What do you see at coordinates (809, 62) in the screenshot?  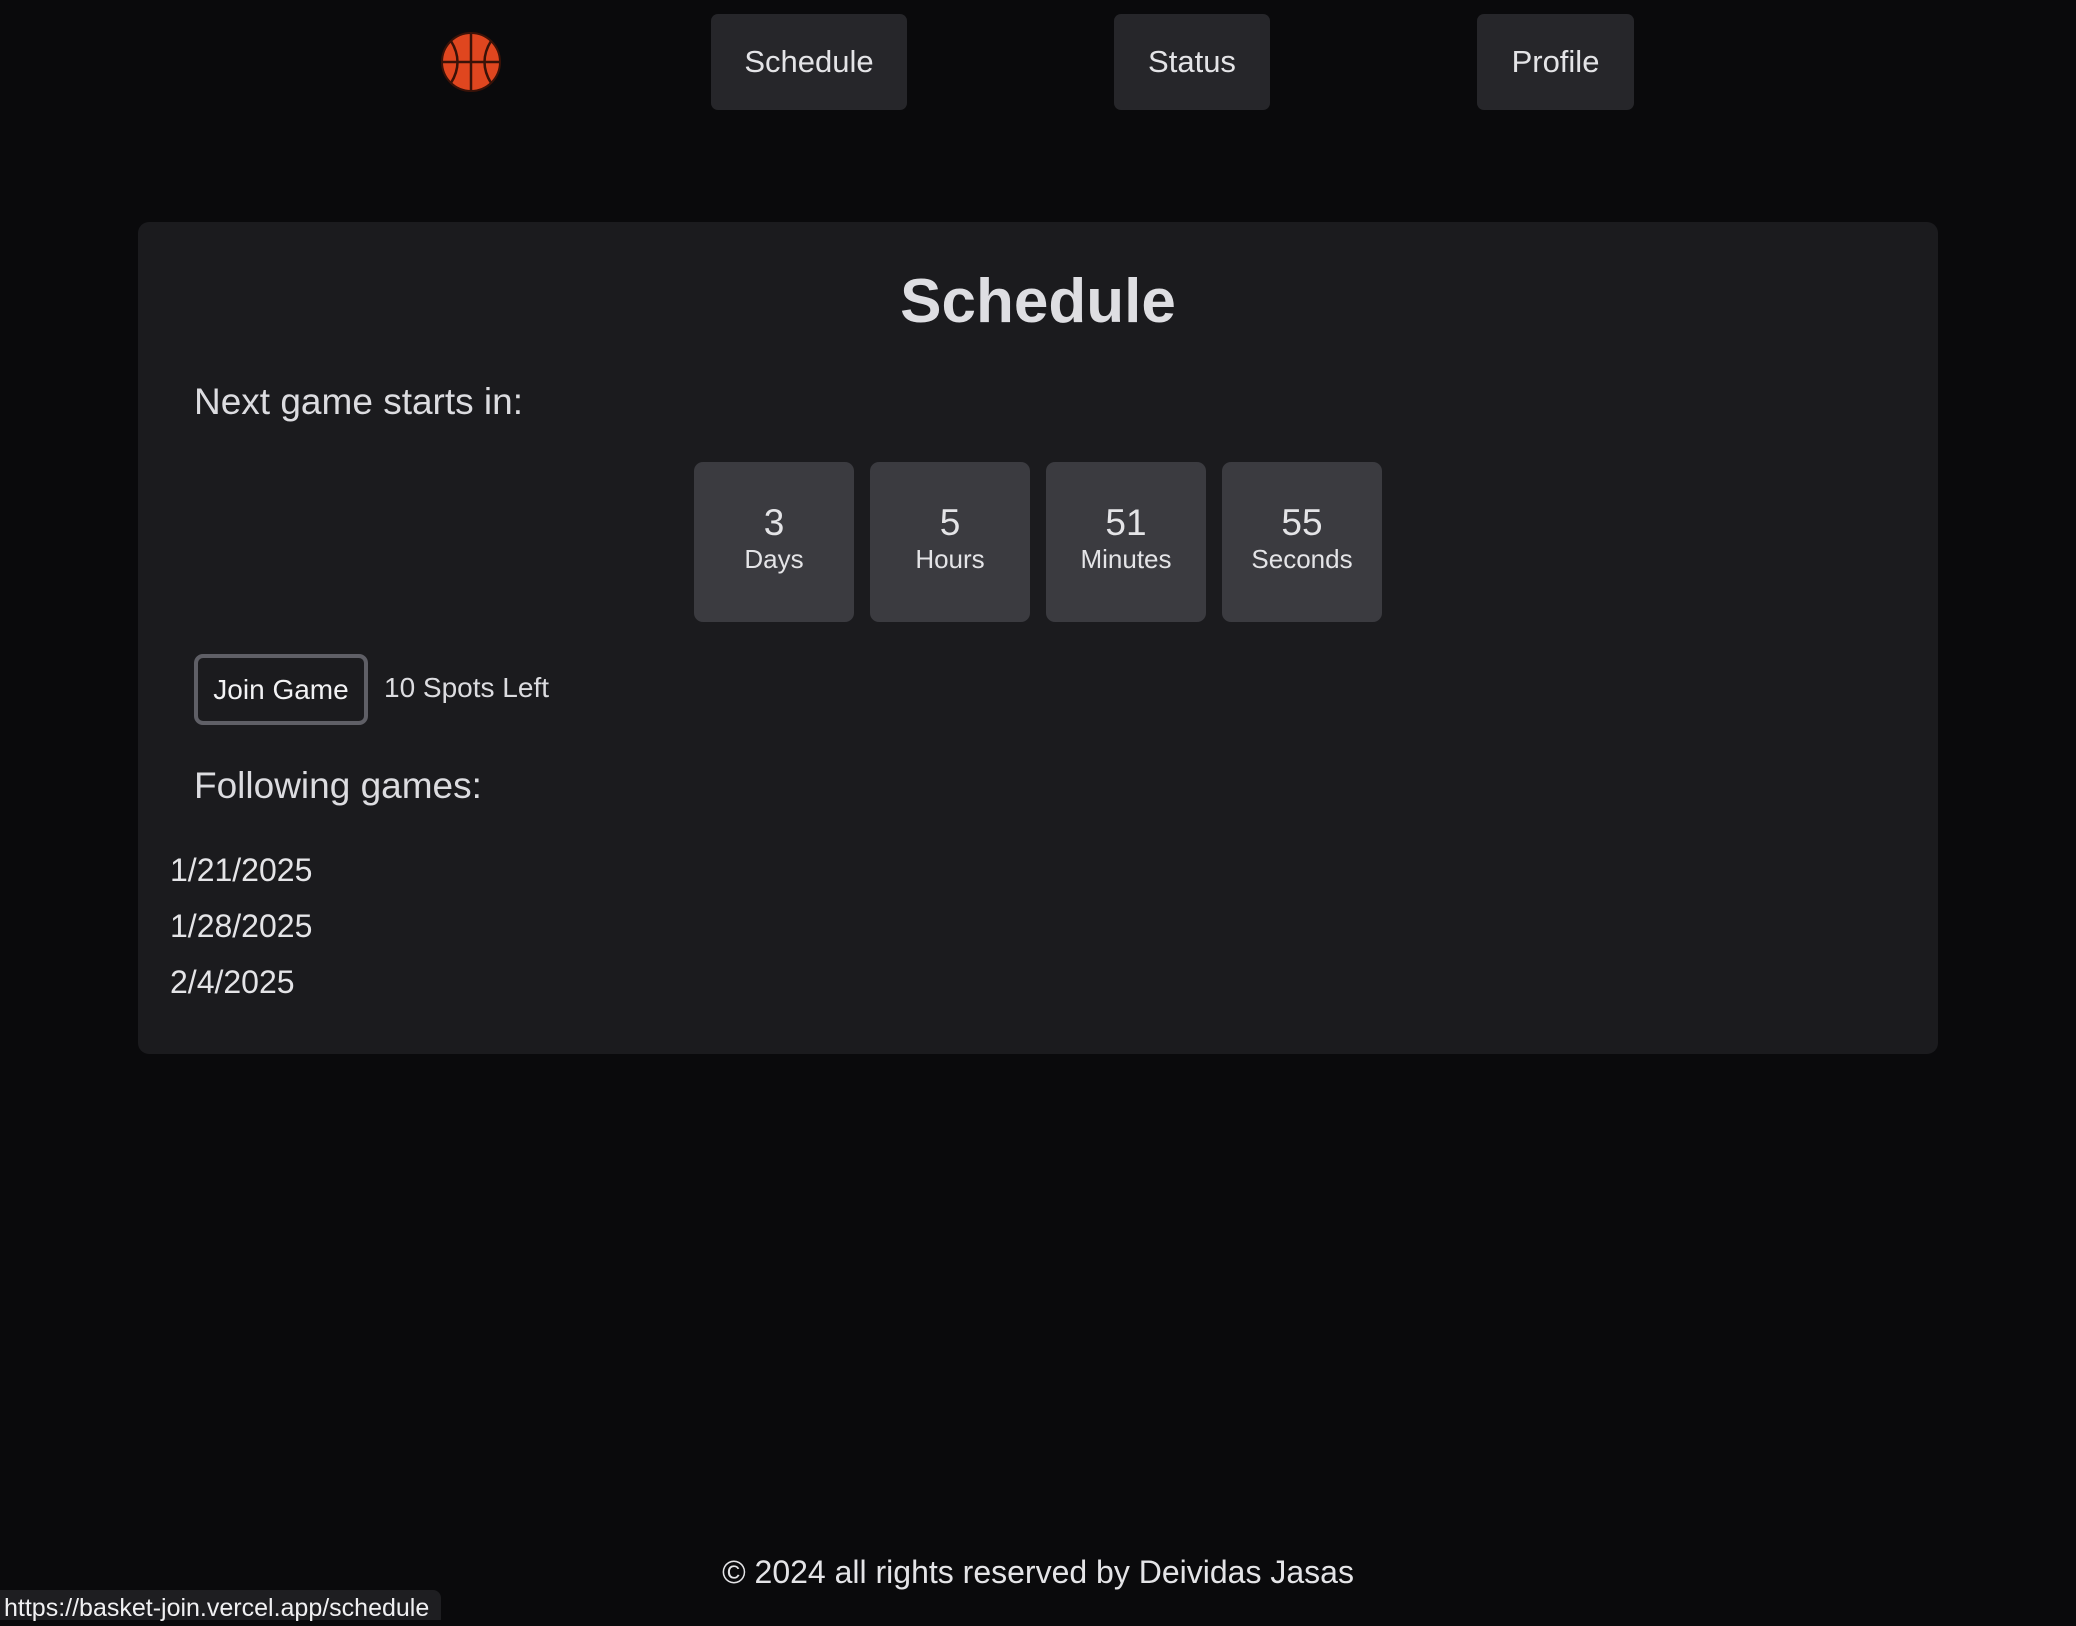 I see `nav-schedule-button: Schedule` at bounding box center [809, 62].